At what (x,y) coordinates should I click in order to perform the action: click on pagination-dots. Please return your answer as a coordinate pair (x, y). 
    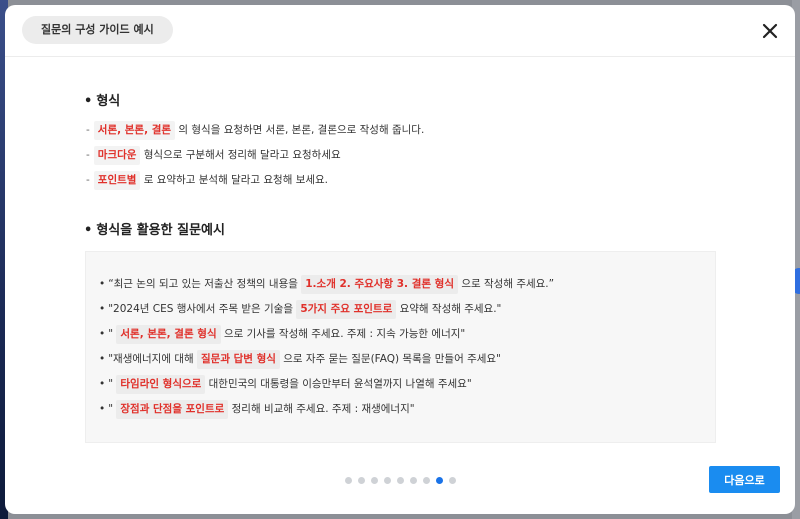
    Looking at the image, I should click on (400, 480).